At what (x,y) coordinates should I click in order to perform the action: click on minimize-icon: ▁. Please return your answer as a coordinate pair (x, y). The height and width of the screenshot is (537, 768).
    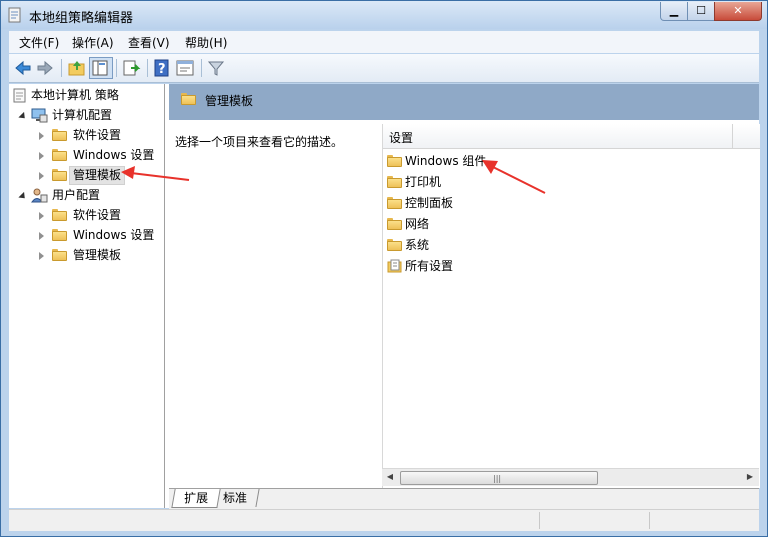
    Looking at the image, I should click on (674, 10).